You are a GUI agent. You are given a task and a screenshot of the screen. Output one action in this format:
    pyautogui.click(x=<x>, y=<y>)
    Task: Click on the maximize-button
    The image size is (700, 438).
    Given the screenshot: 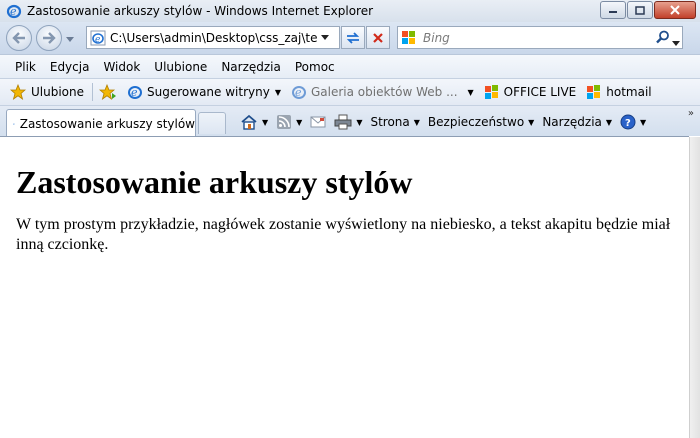 What is the action you would take?
    pyautogui.click(x=640, y=10)
    